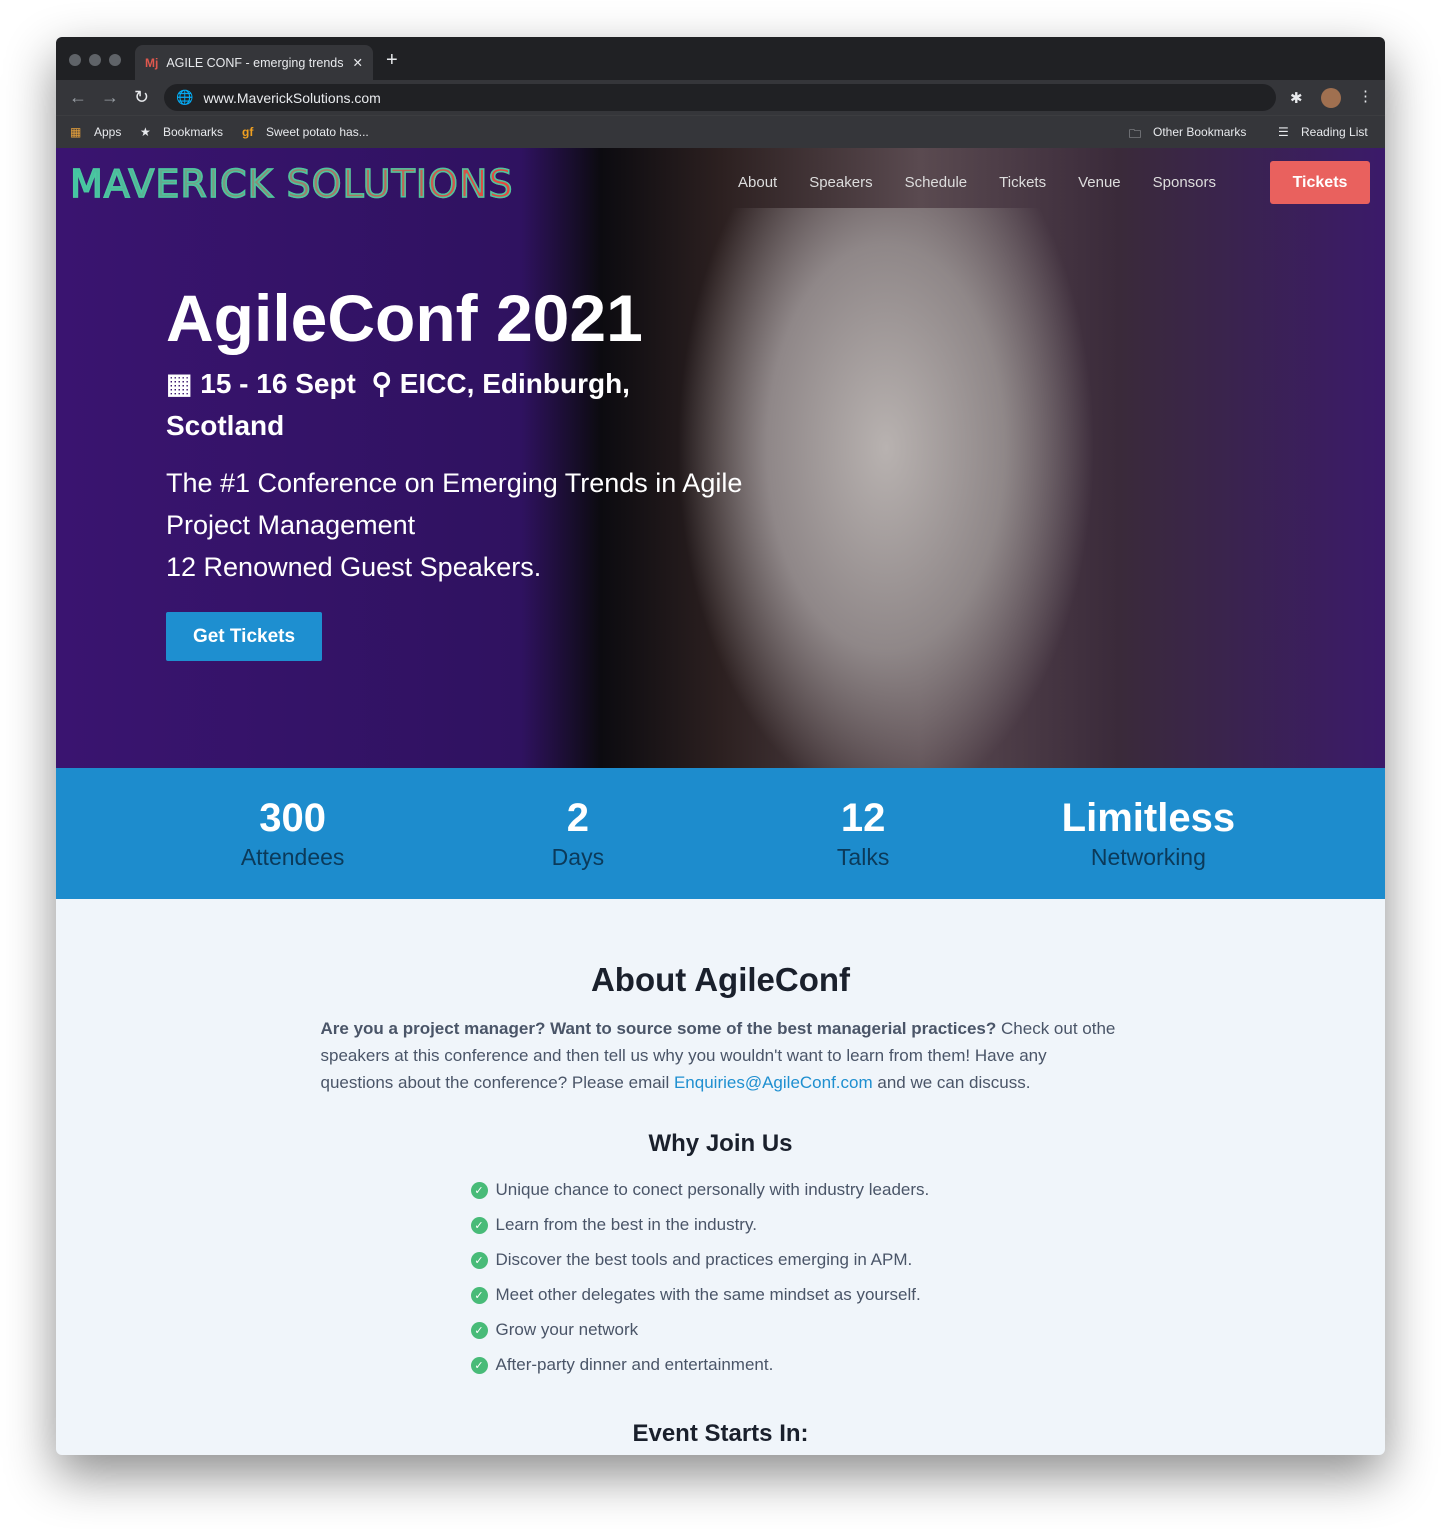 This screenshot has width=1441, height=1529. I want to click on avatar, so click(1331, 98).